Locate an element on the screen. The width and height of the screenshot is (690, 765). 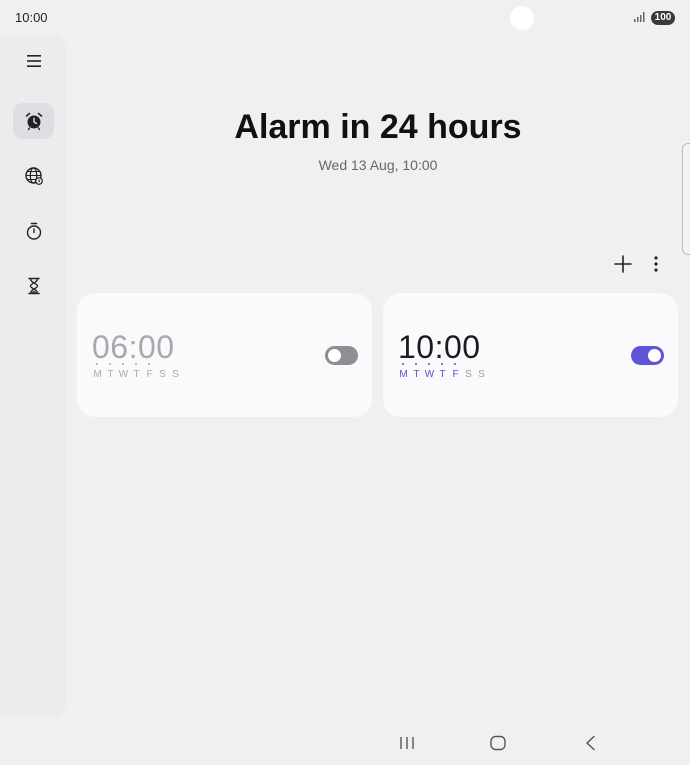
back-icon is located at coordinates (590, 743).